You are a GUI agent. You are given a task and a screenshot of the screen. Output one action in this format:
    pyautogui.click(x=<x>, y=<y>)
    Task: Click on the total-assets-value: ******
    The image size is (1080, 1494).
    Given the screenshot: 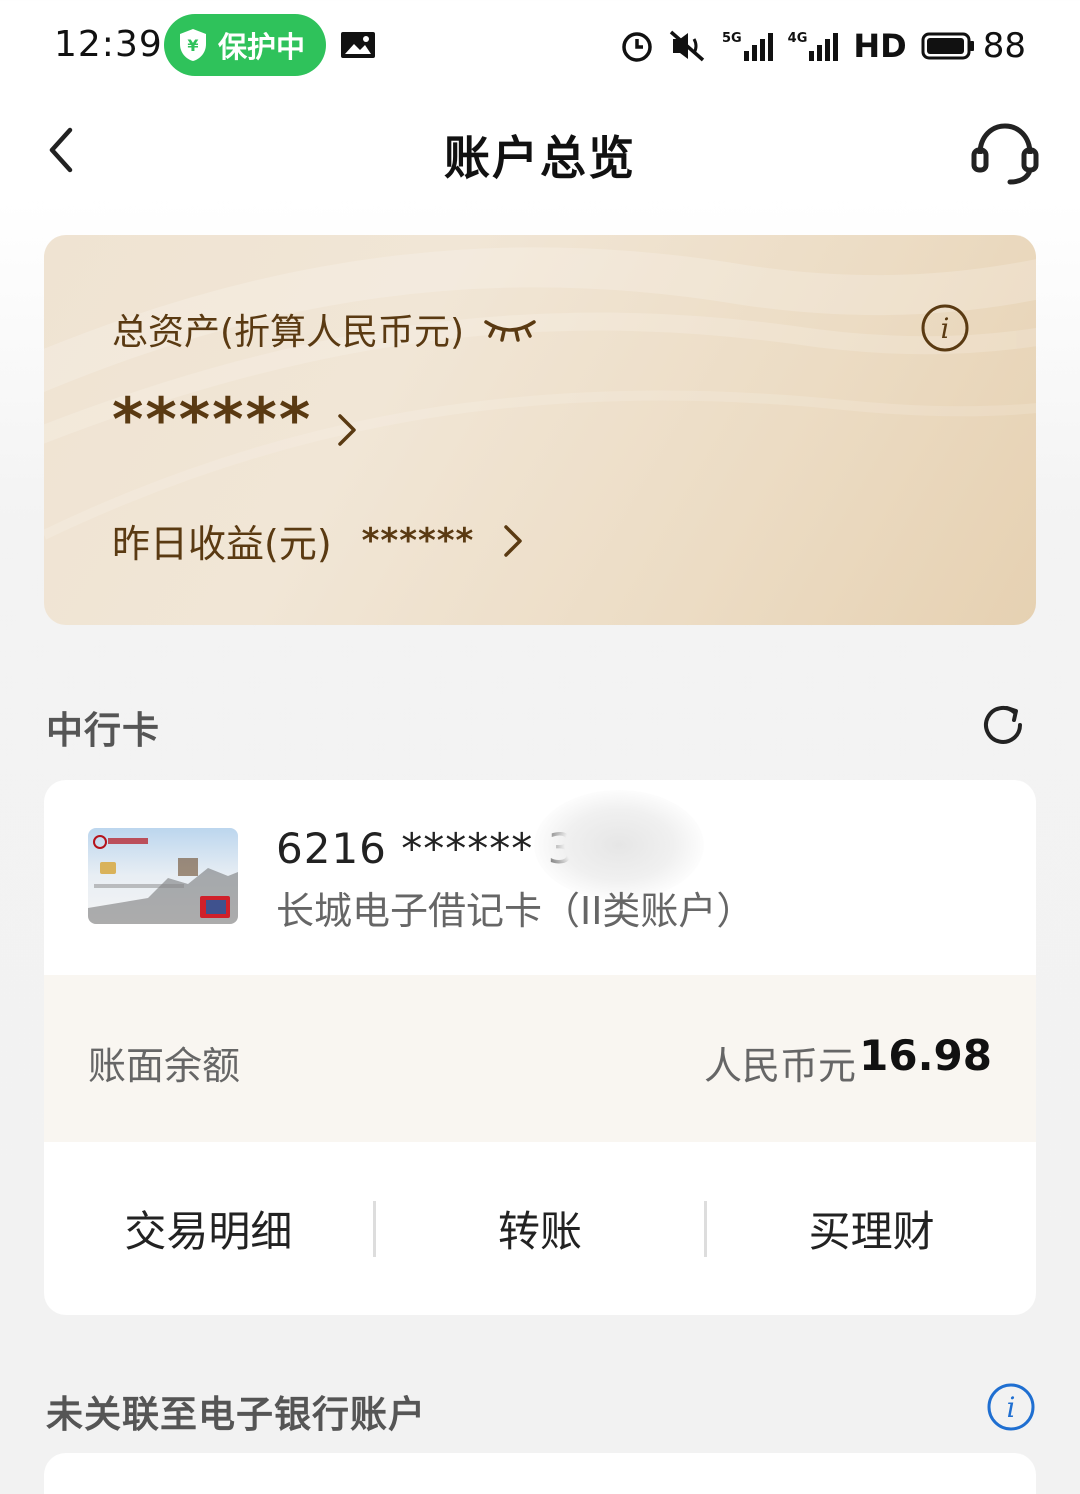 What is the action you would take?
    pyautogui.click(x=236, y=420)
    